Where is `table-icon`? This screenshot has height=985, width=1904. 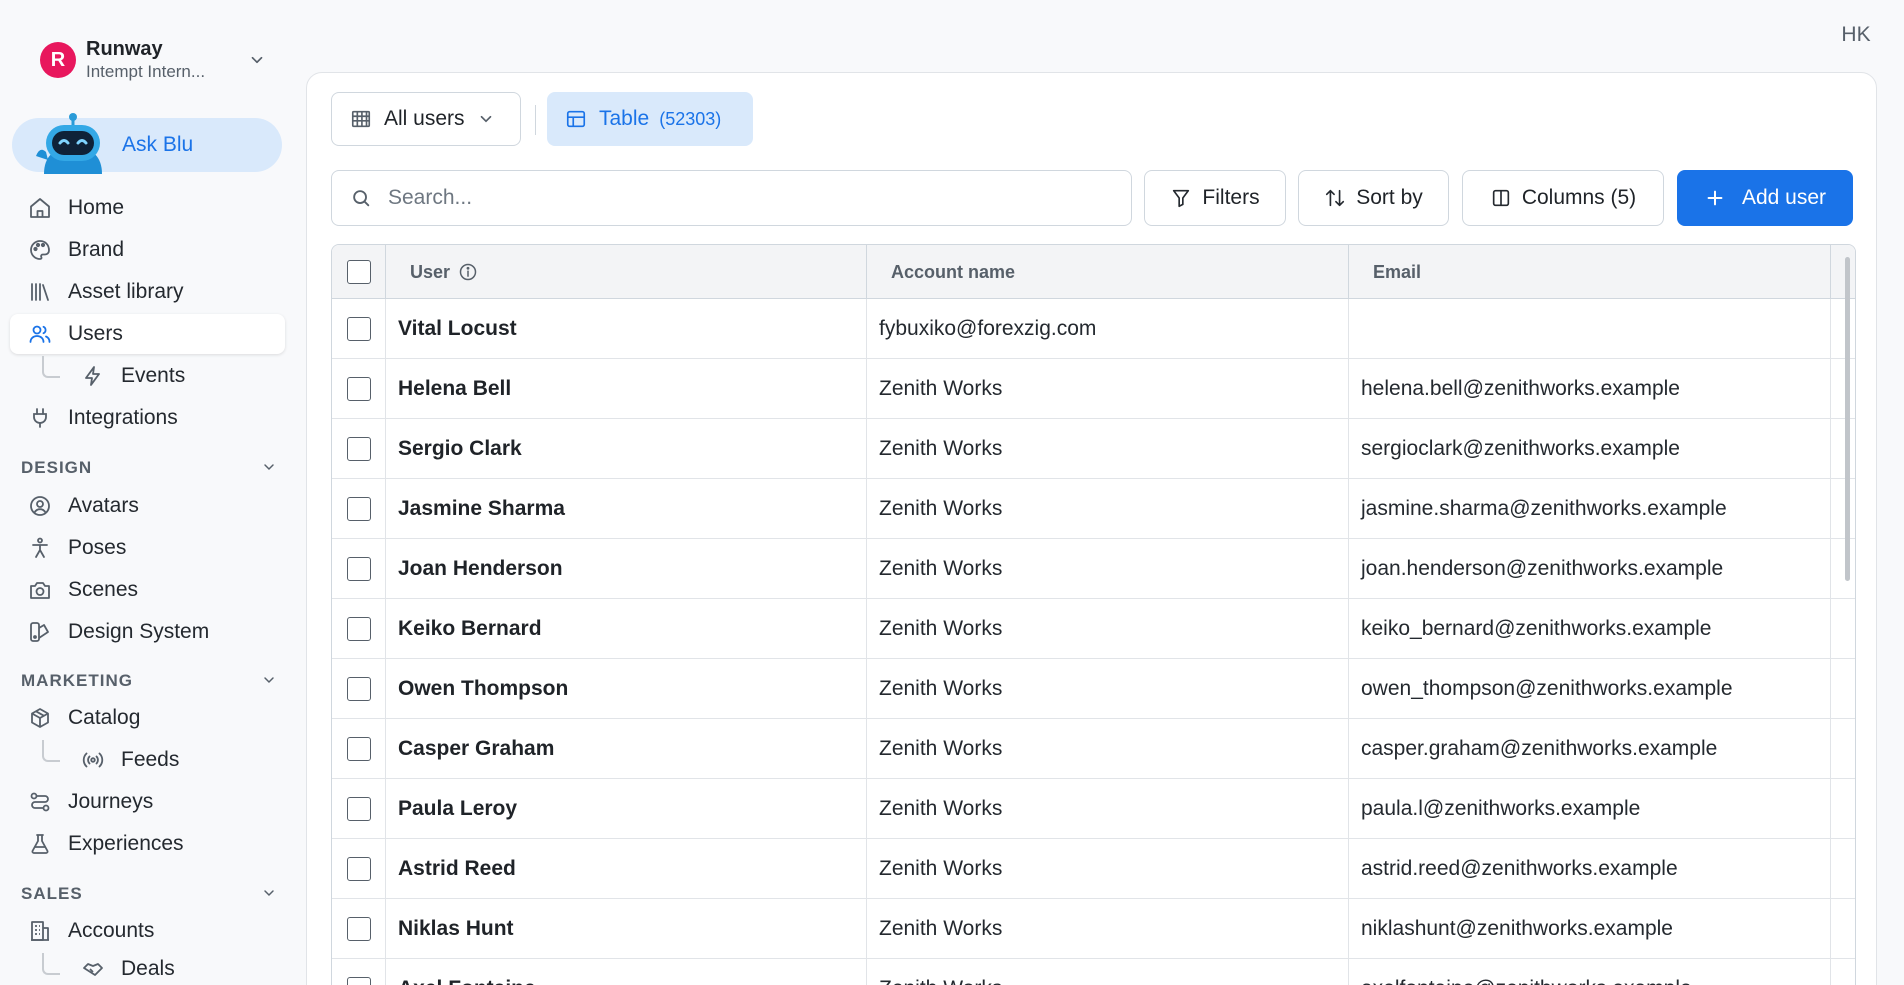 table-icon is located at coordinates (576, 119).